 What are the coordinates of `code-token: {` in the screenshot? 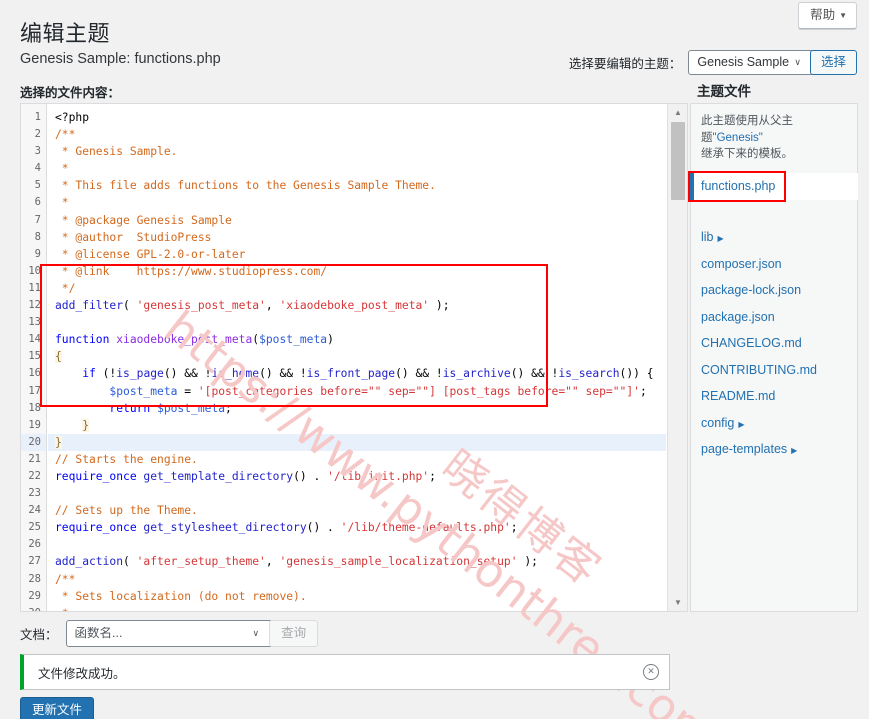 It's located at (58, 357).